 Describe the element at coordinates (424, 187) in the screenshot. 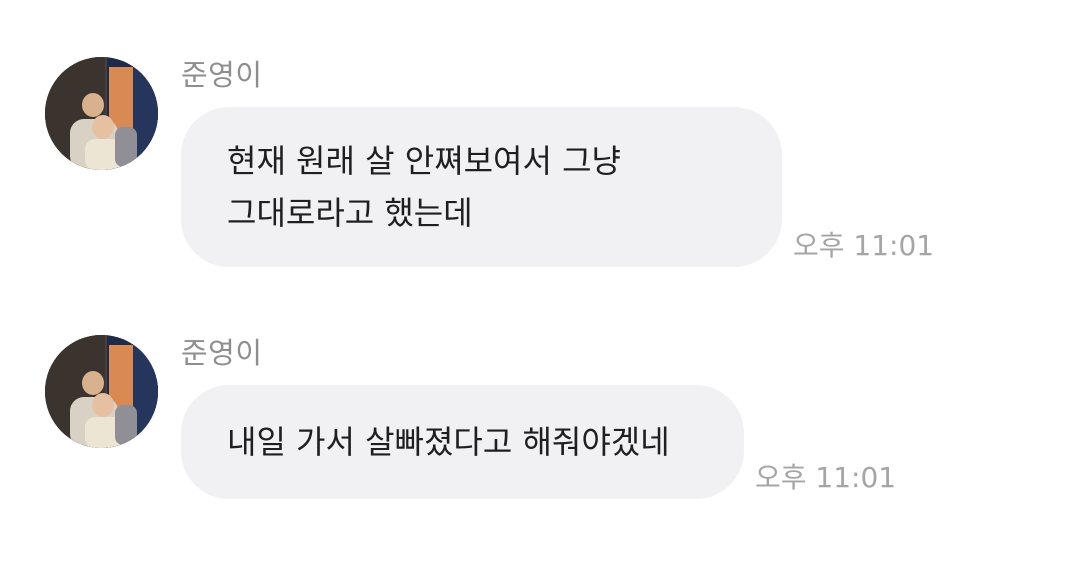

I see `message-text: 현재 원래 살 안쪄보여서 그냥 그대로라고 했는데` at that location.